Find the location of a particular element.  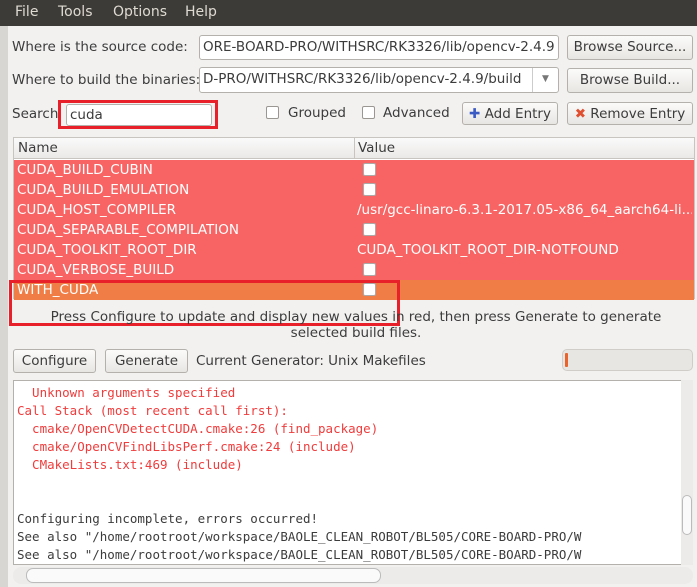

table-row: CUDA_VERBOSE_BUILD is located at coordinates (354, 270).